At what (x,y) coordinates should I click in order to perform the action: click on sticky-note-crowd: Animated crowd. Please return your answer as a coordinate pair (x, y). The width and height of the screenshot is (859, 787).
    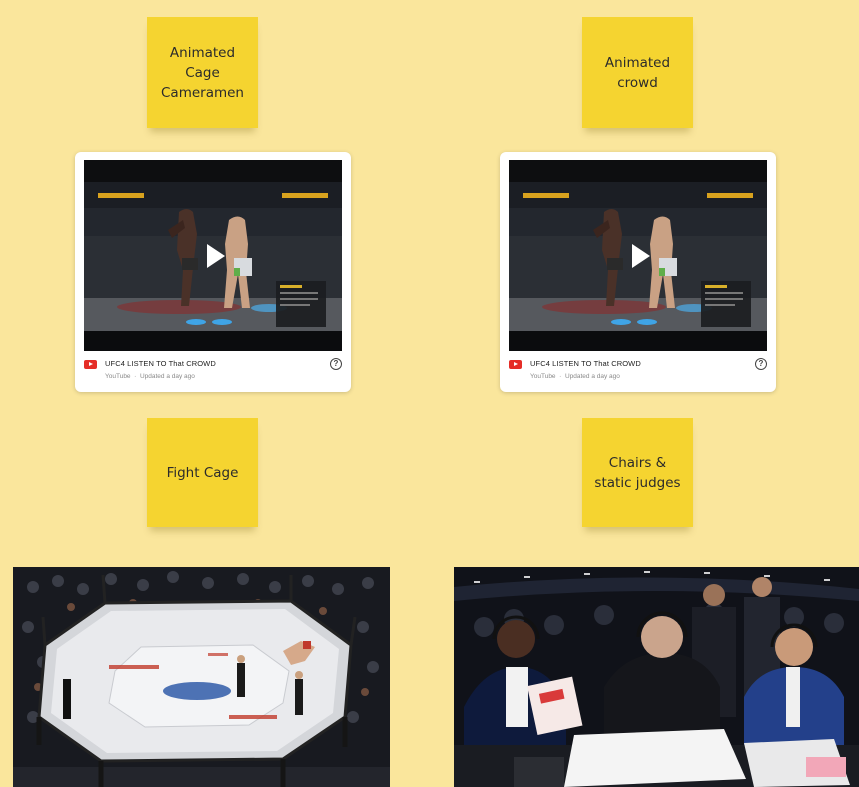
    Looking at the image, I should click on (637, 72).